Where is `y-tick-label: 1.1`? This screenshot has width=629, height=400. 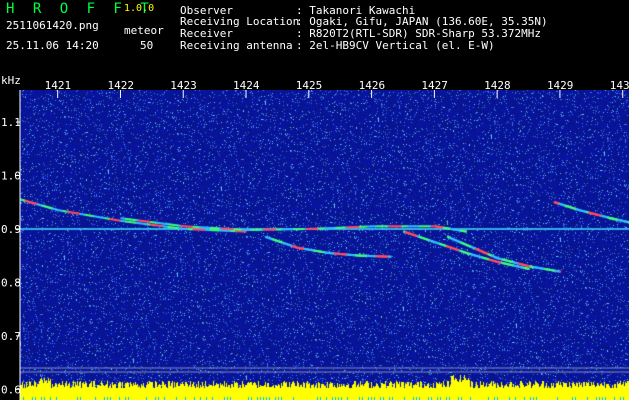 y-tick-label: 1.1 is located at coordinates (11, 122).